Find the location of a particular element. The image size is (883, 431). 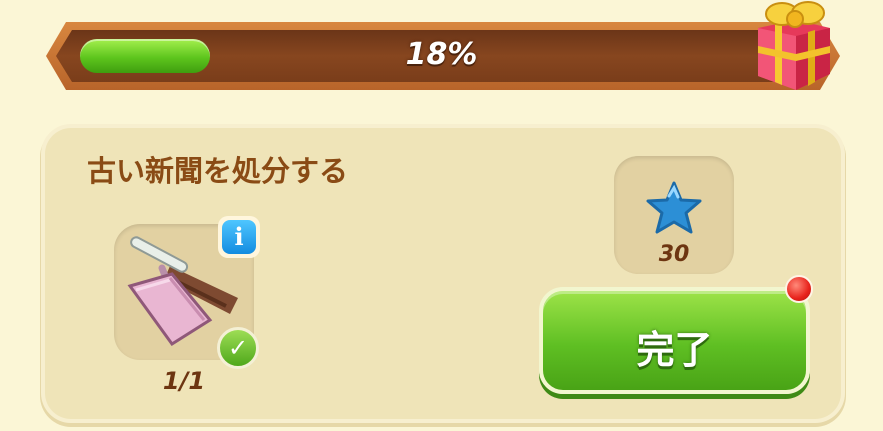

notification-dot is located at coordinates (799, 289).